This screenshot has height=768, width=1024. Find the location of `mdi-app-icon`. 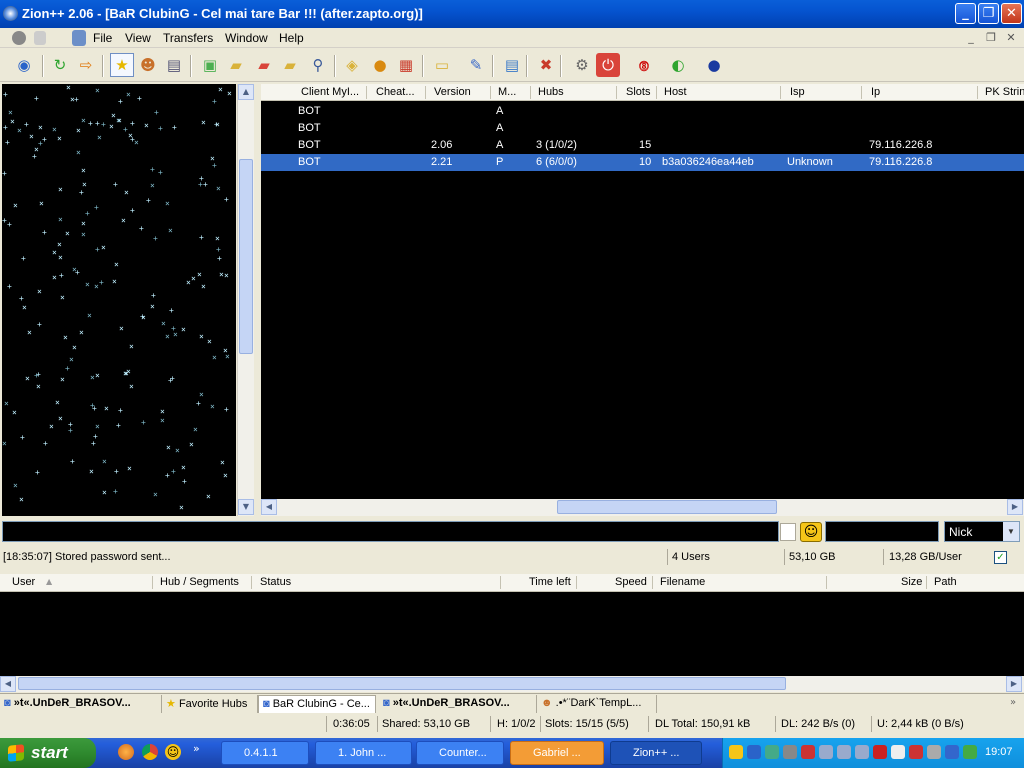

mdi-app-icon is located at coordinates (79, 38).